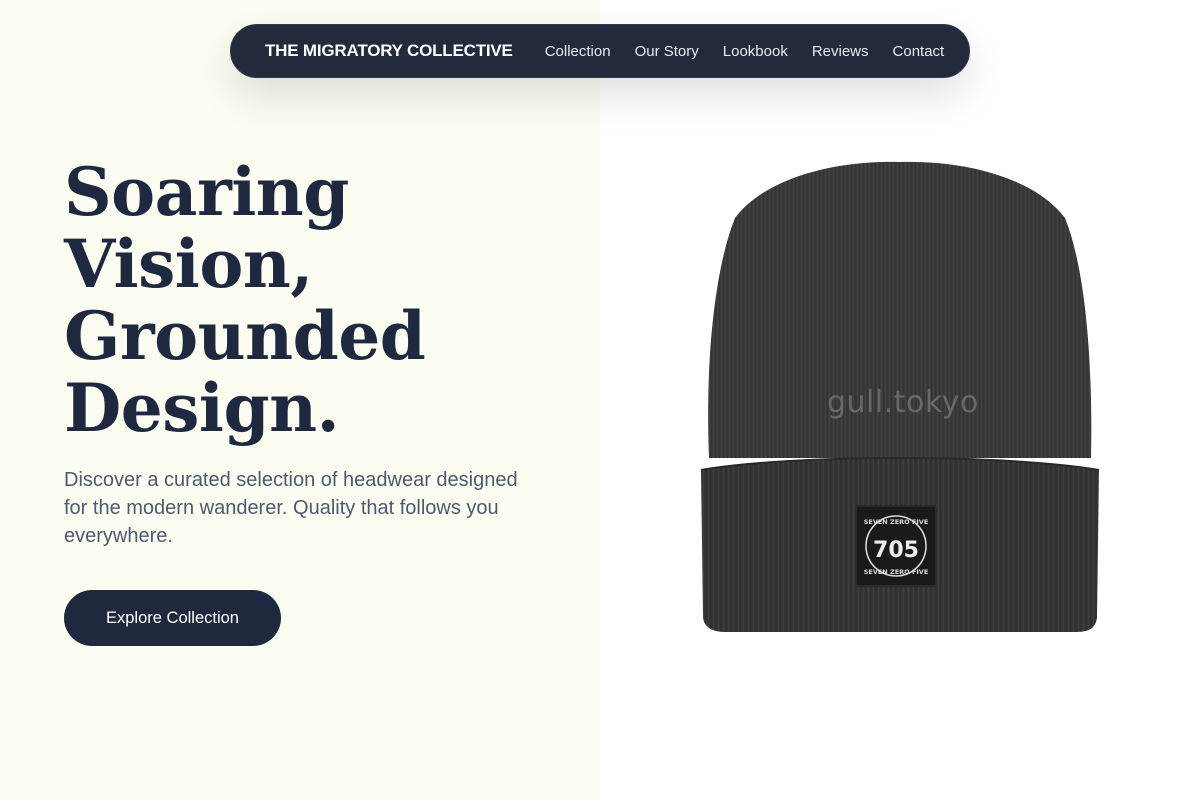 The width and height of the screenshot is (1200, 800). What do you see at coordinates (202, 408) in the screenshot?
I see `headline-line: Design.` at bounding box center [202, 408].